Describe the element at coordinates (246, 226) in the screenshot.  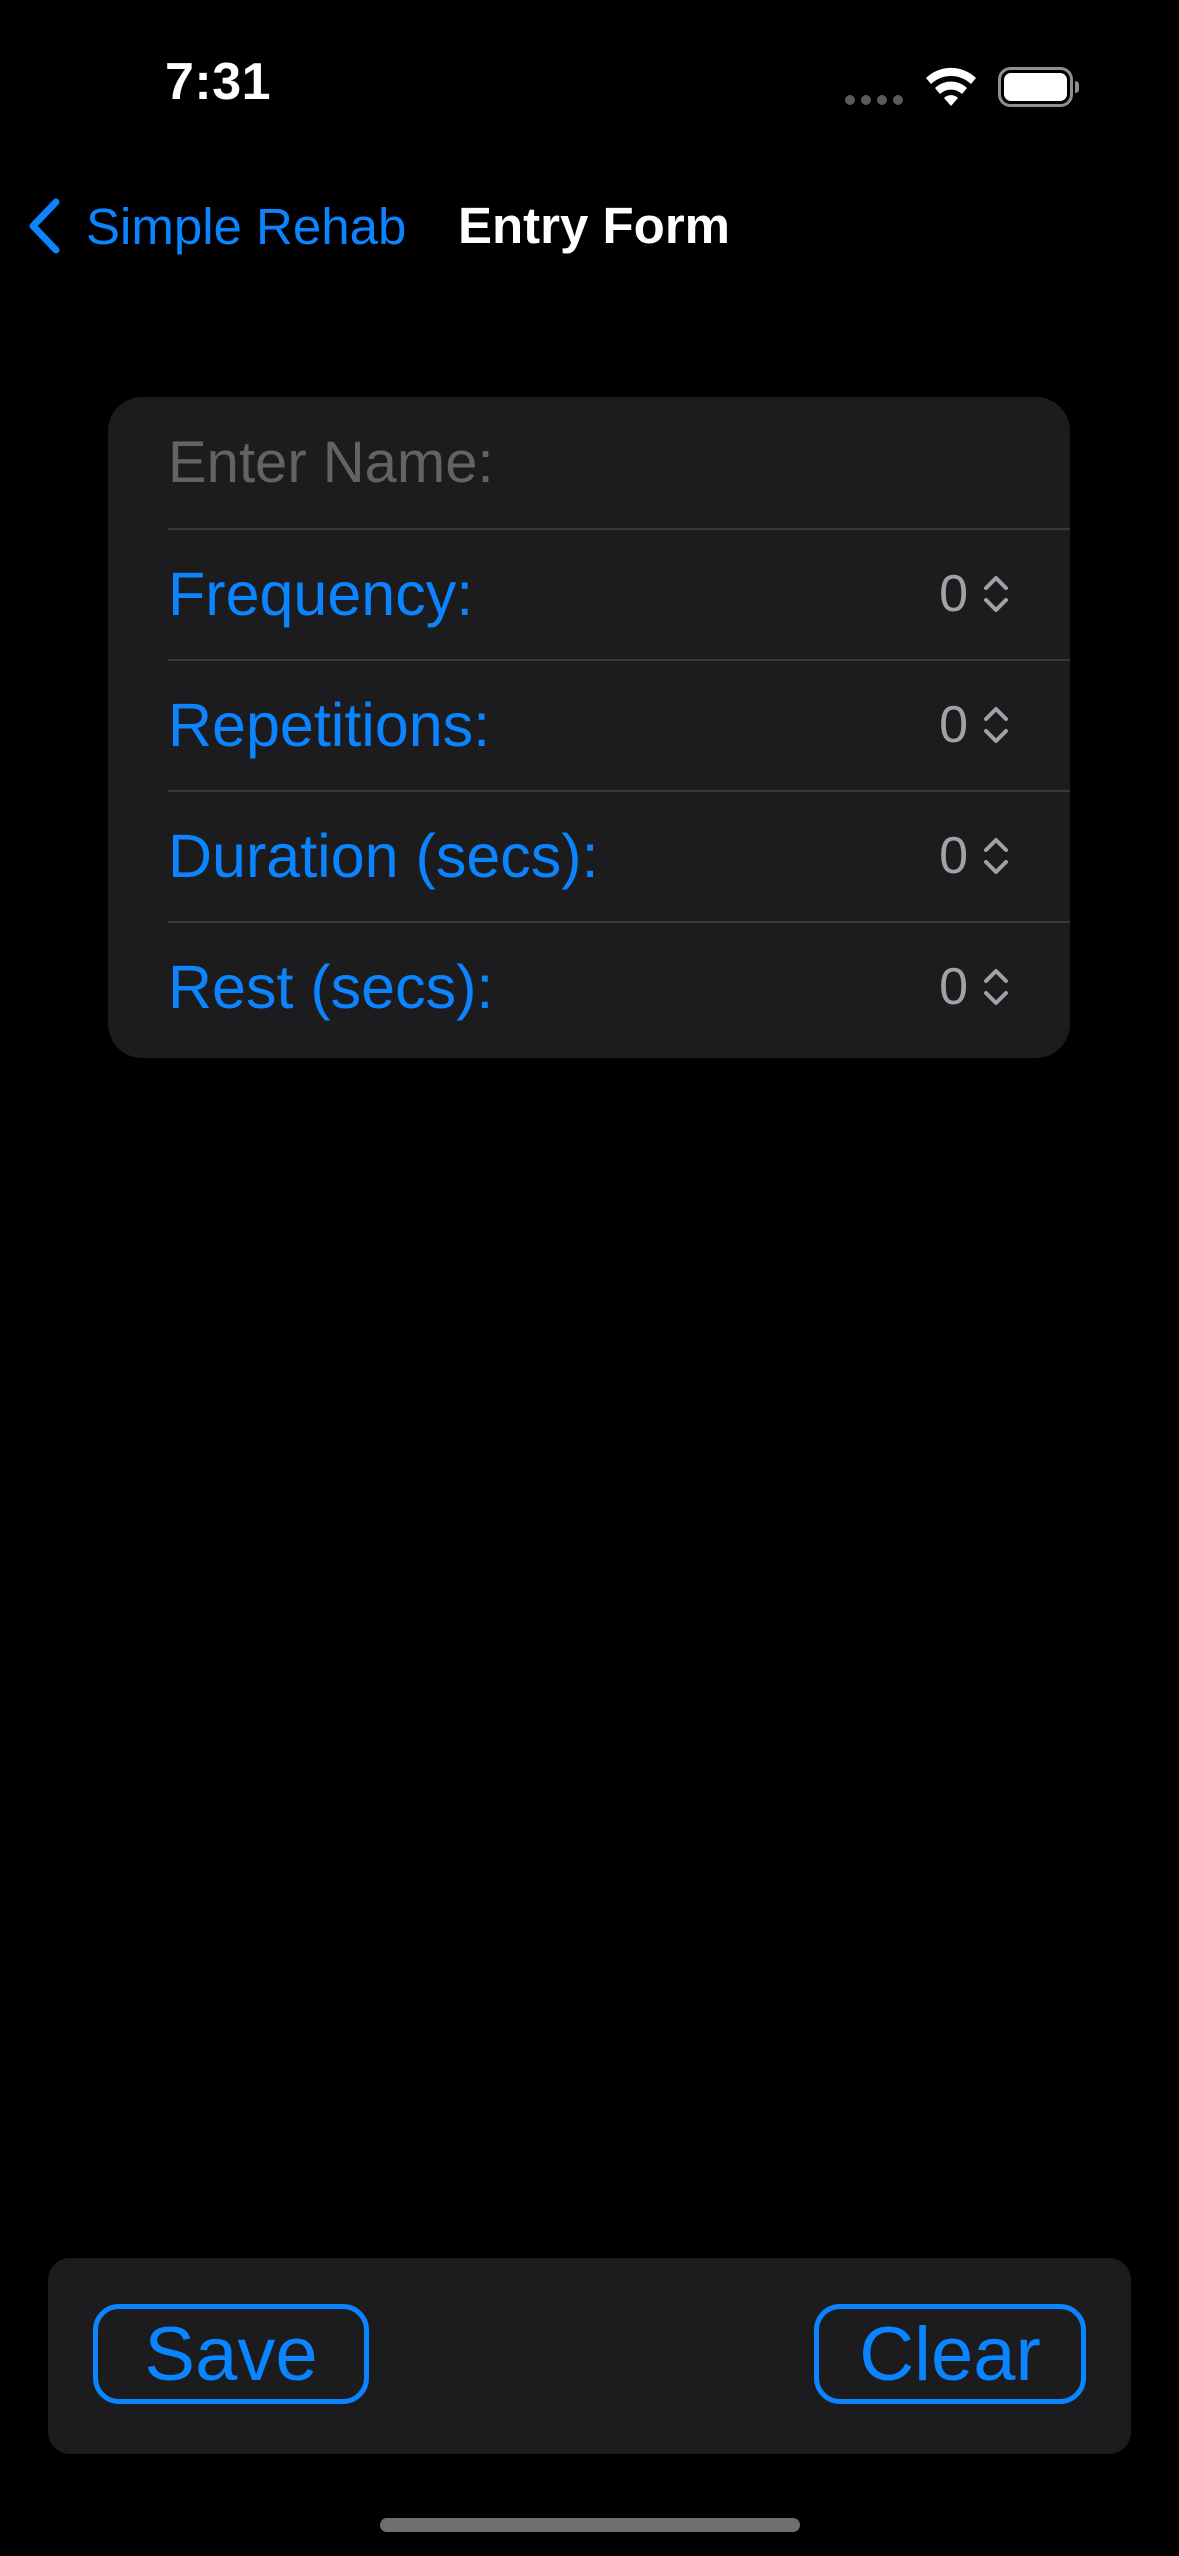
I see `back-button-label: Simple Rehab` at that location.